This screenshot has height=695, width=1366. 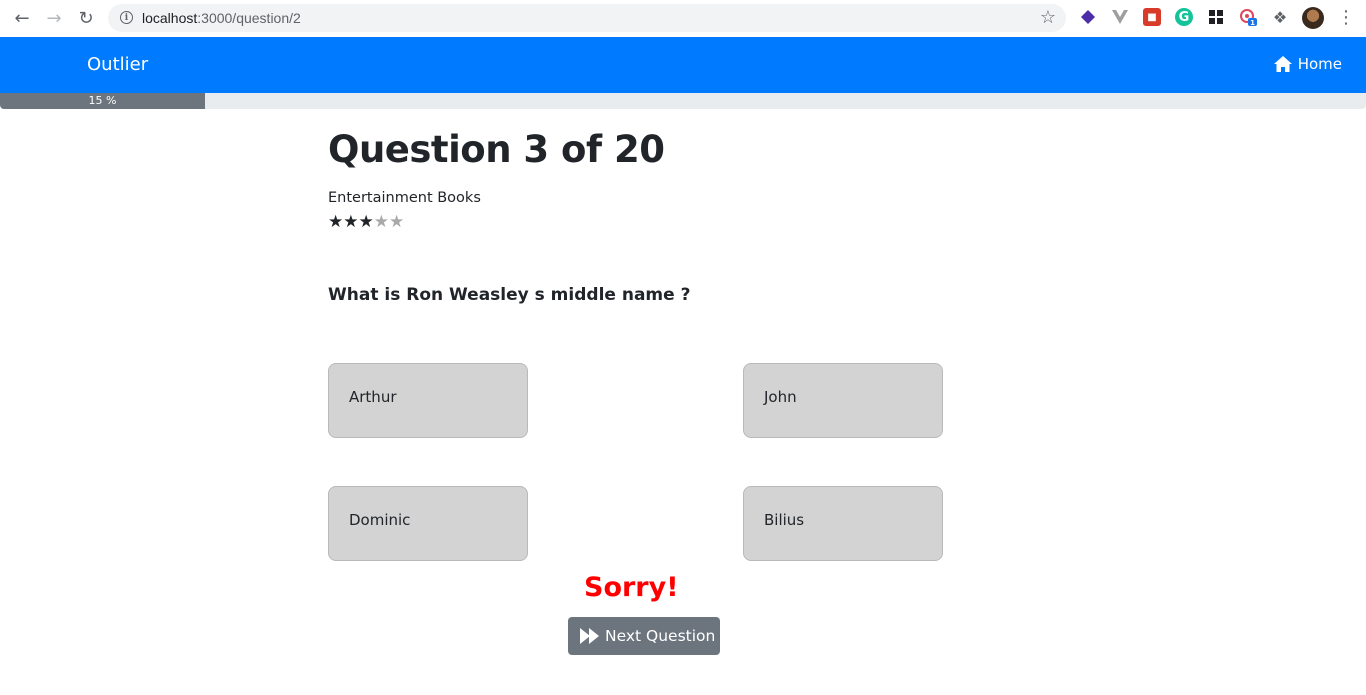 What do you see at coordinates (117, 64) in the screenshot?
I see `brand-logo: Outlier` at bounding box center [117, 64].